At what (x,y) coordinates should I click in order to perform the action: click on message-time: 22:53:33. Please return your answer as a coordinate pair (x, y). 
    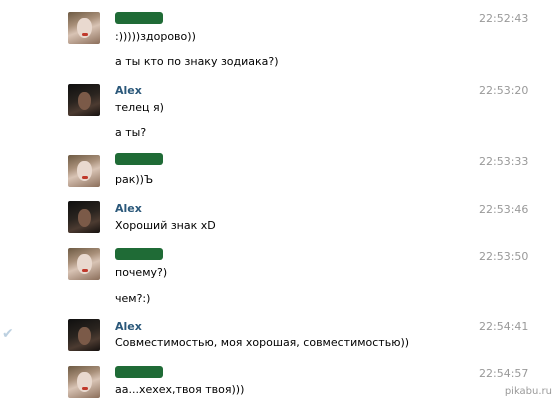
    Looking at the image, I should click on (504, 161).